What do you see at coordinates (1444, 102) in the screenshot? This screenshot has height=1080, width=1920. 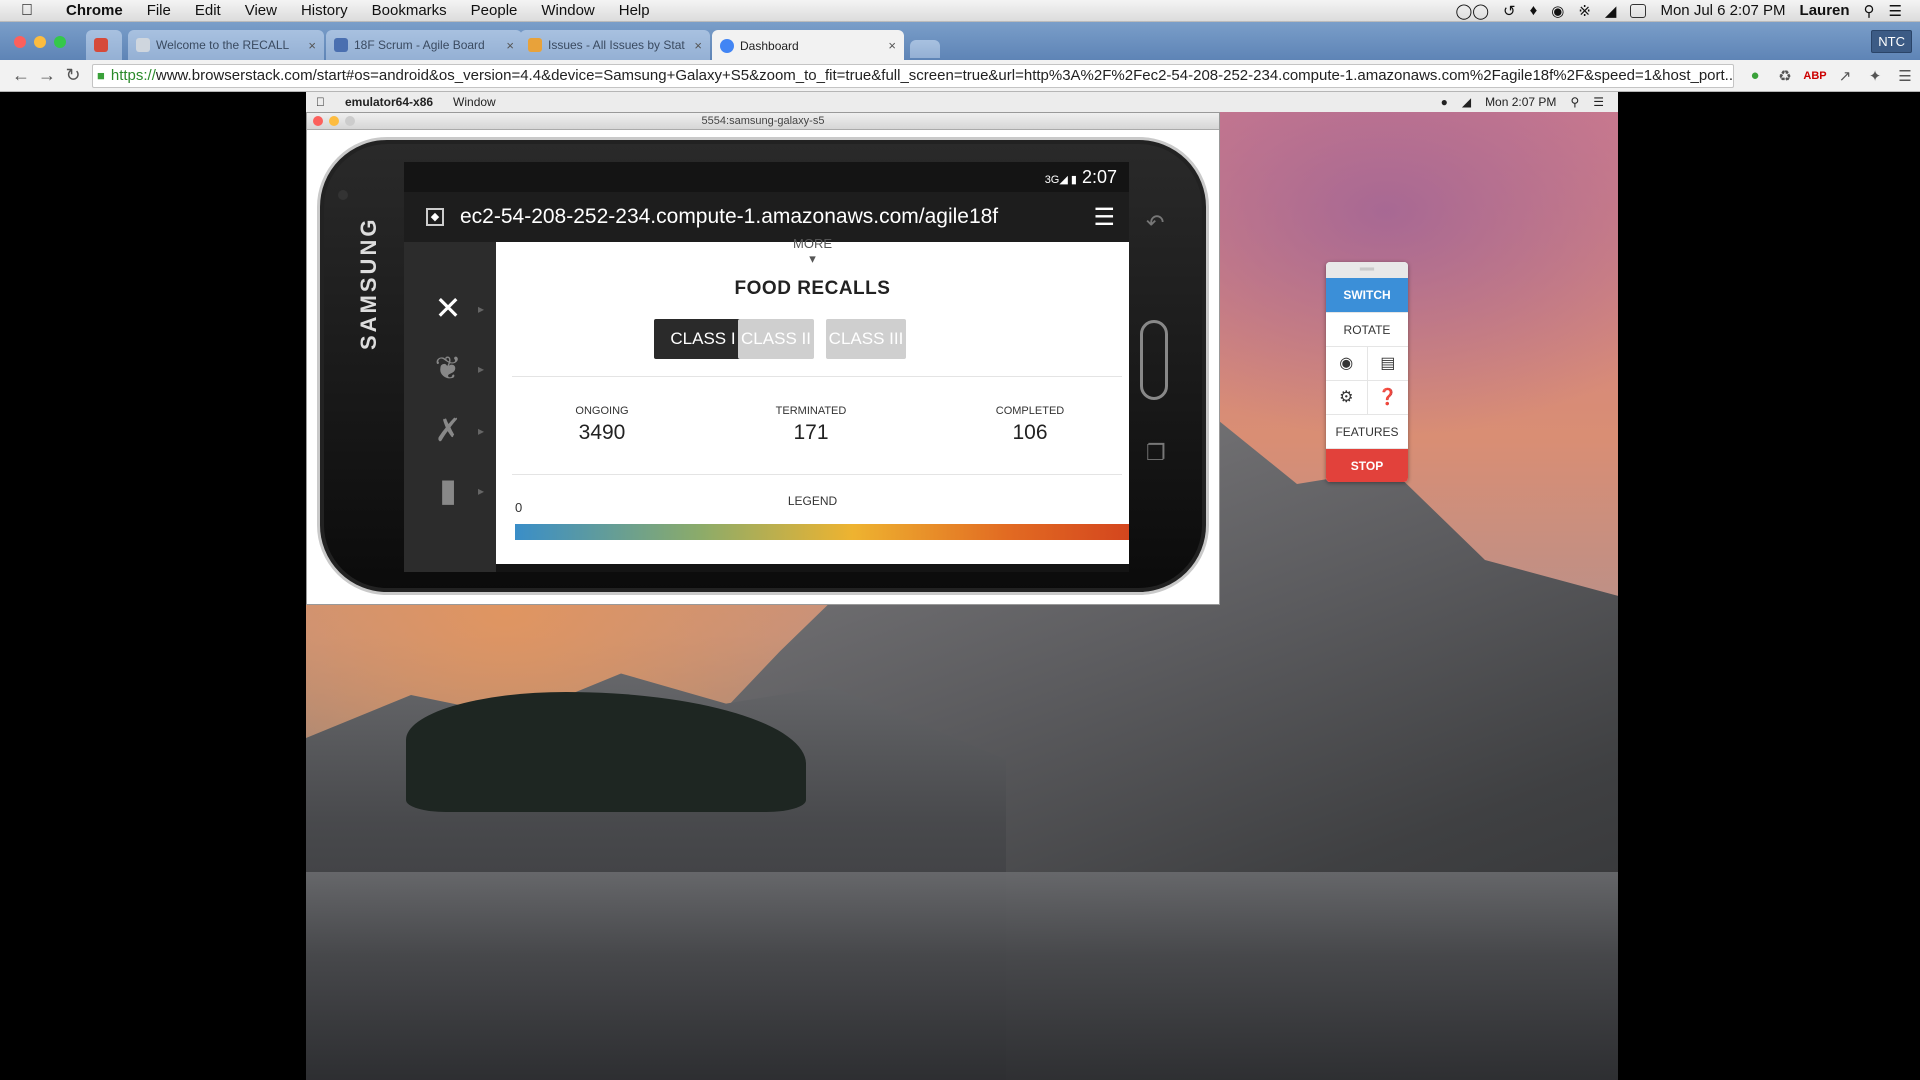 I see `microphone-icon: ●` at bounding box center [1444, 102].